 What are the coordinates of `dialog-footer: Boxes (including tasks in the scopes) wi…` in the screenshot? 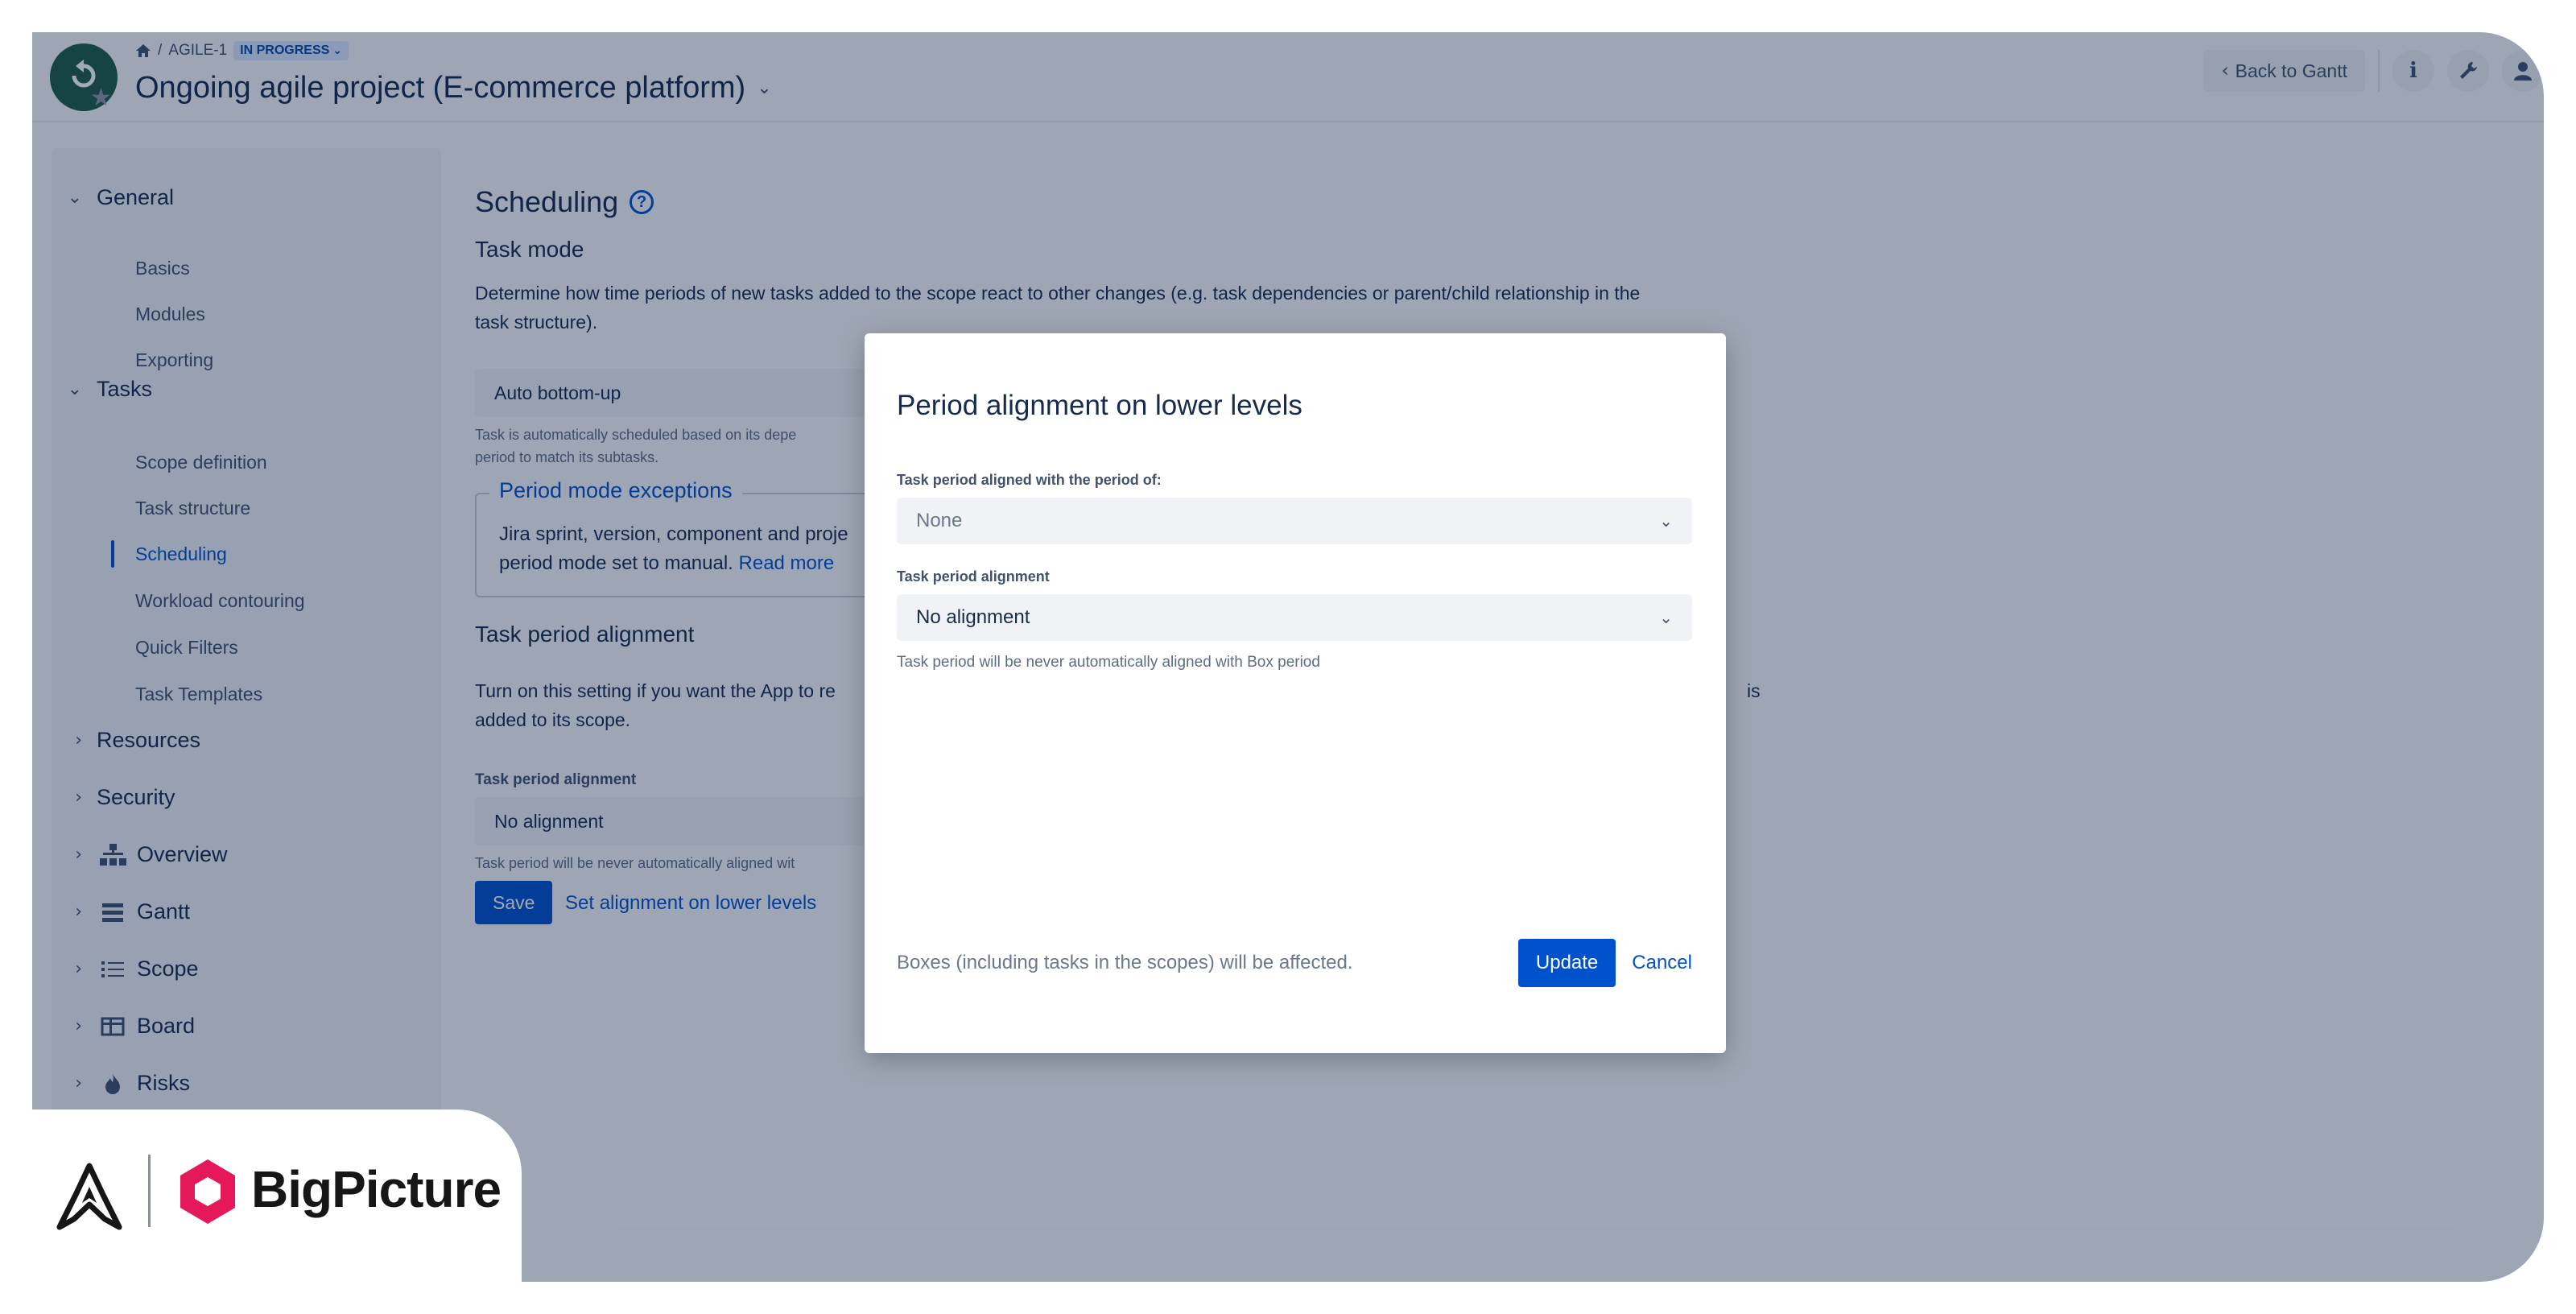 It's located at (1294, 963).